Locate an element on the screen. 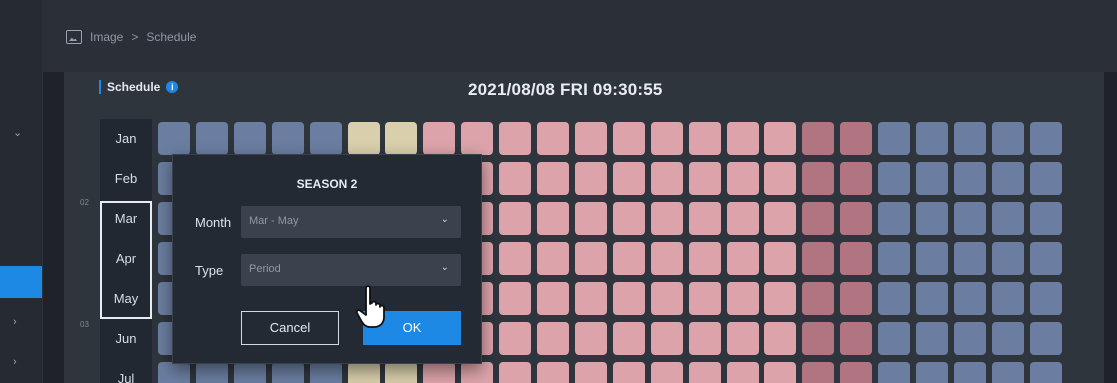 Image resolution: width=1117 pixels, height=383 pixels. chevron-down-icon: ⌄ is located at coordinates (17, 132).